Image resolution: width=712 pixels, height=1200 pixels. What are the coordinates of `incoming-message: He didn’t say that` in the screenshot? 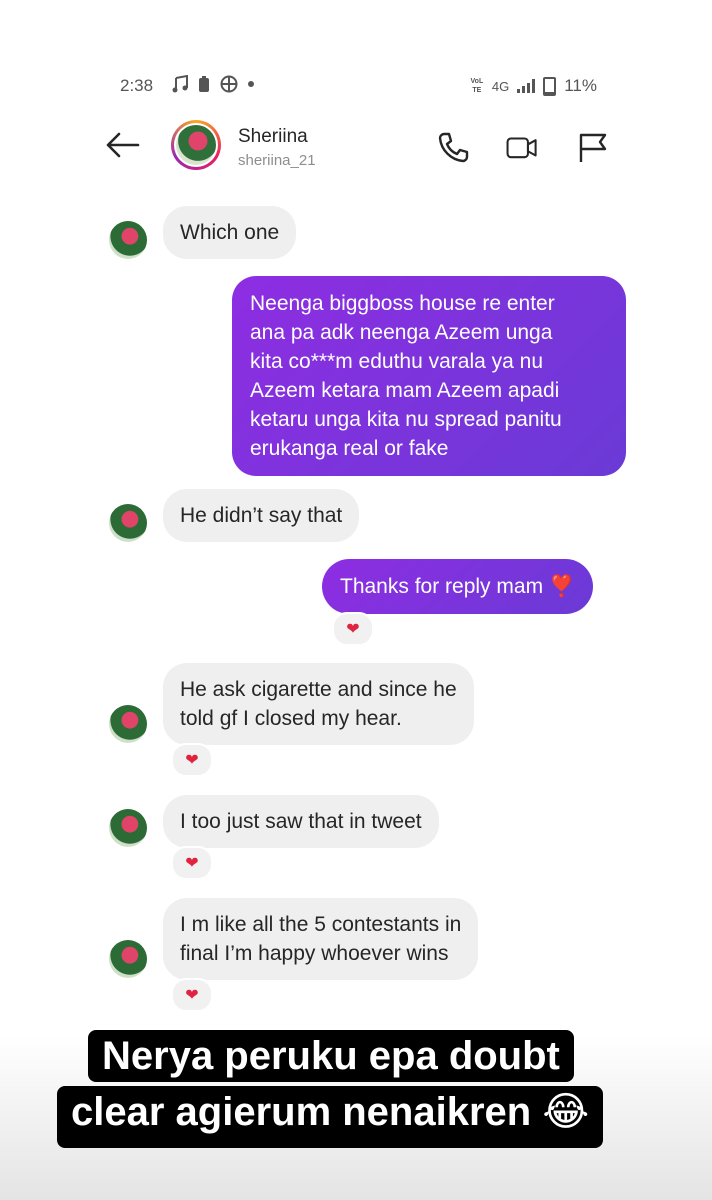 It's located at (261, 515).